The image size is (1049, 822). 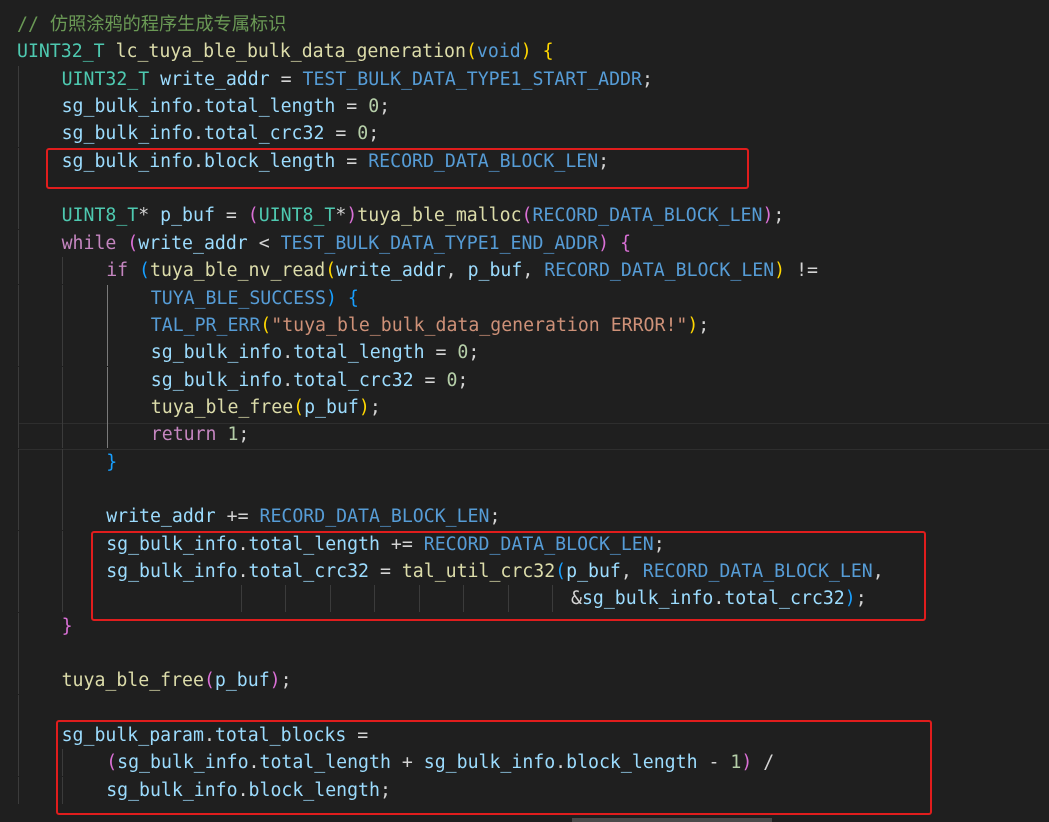 What do you see at coordinates (498, 52) in the screenshot?
I see `code-token: void` at bounding box center [498, 52].